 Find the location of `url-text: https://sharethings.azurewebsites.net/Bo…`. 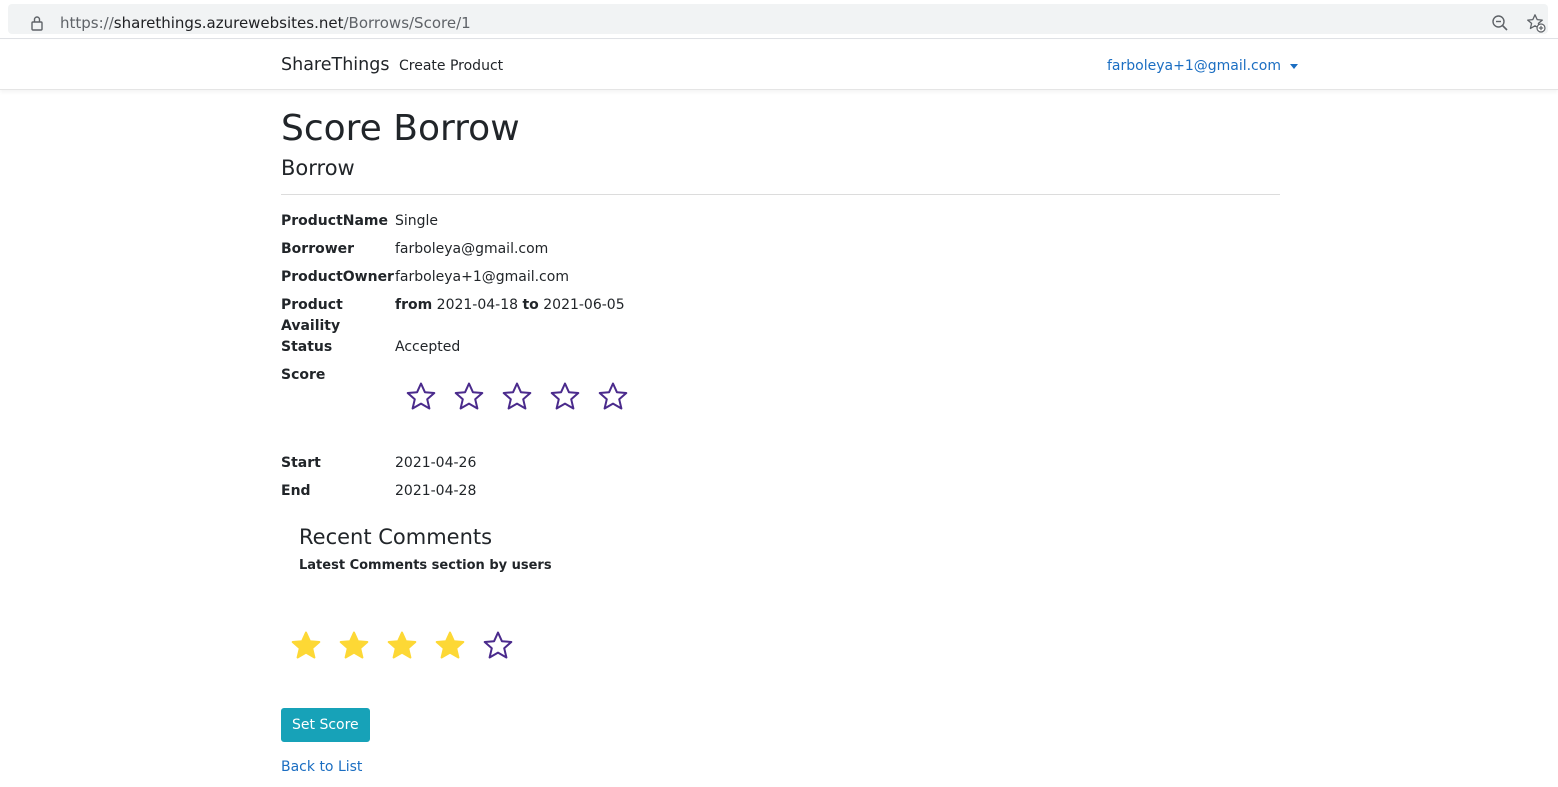

url-text: https://sharethings.azurewebsites.net/Bo… is located at coordinates (265, 23).